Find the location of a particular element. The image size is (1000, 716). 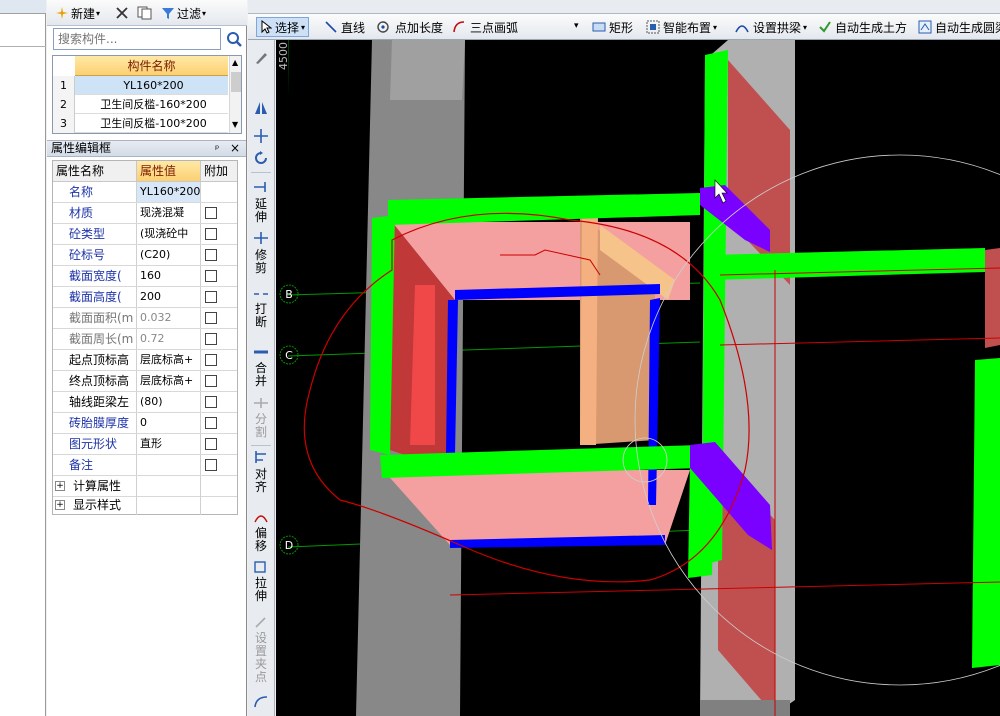

mirror-icon is located at coordinates (261, 108).